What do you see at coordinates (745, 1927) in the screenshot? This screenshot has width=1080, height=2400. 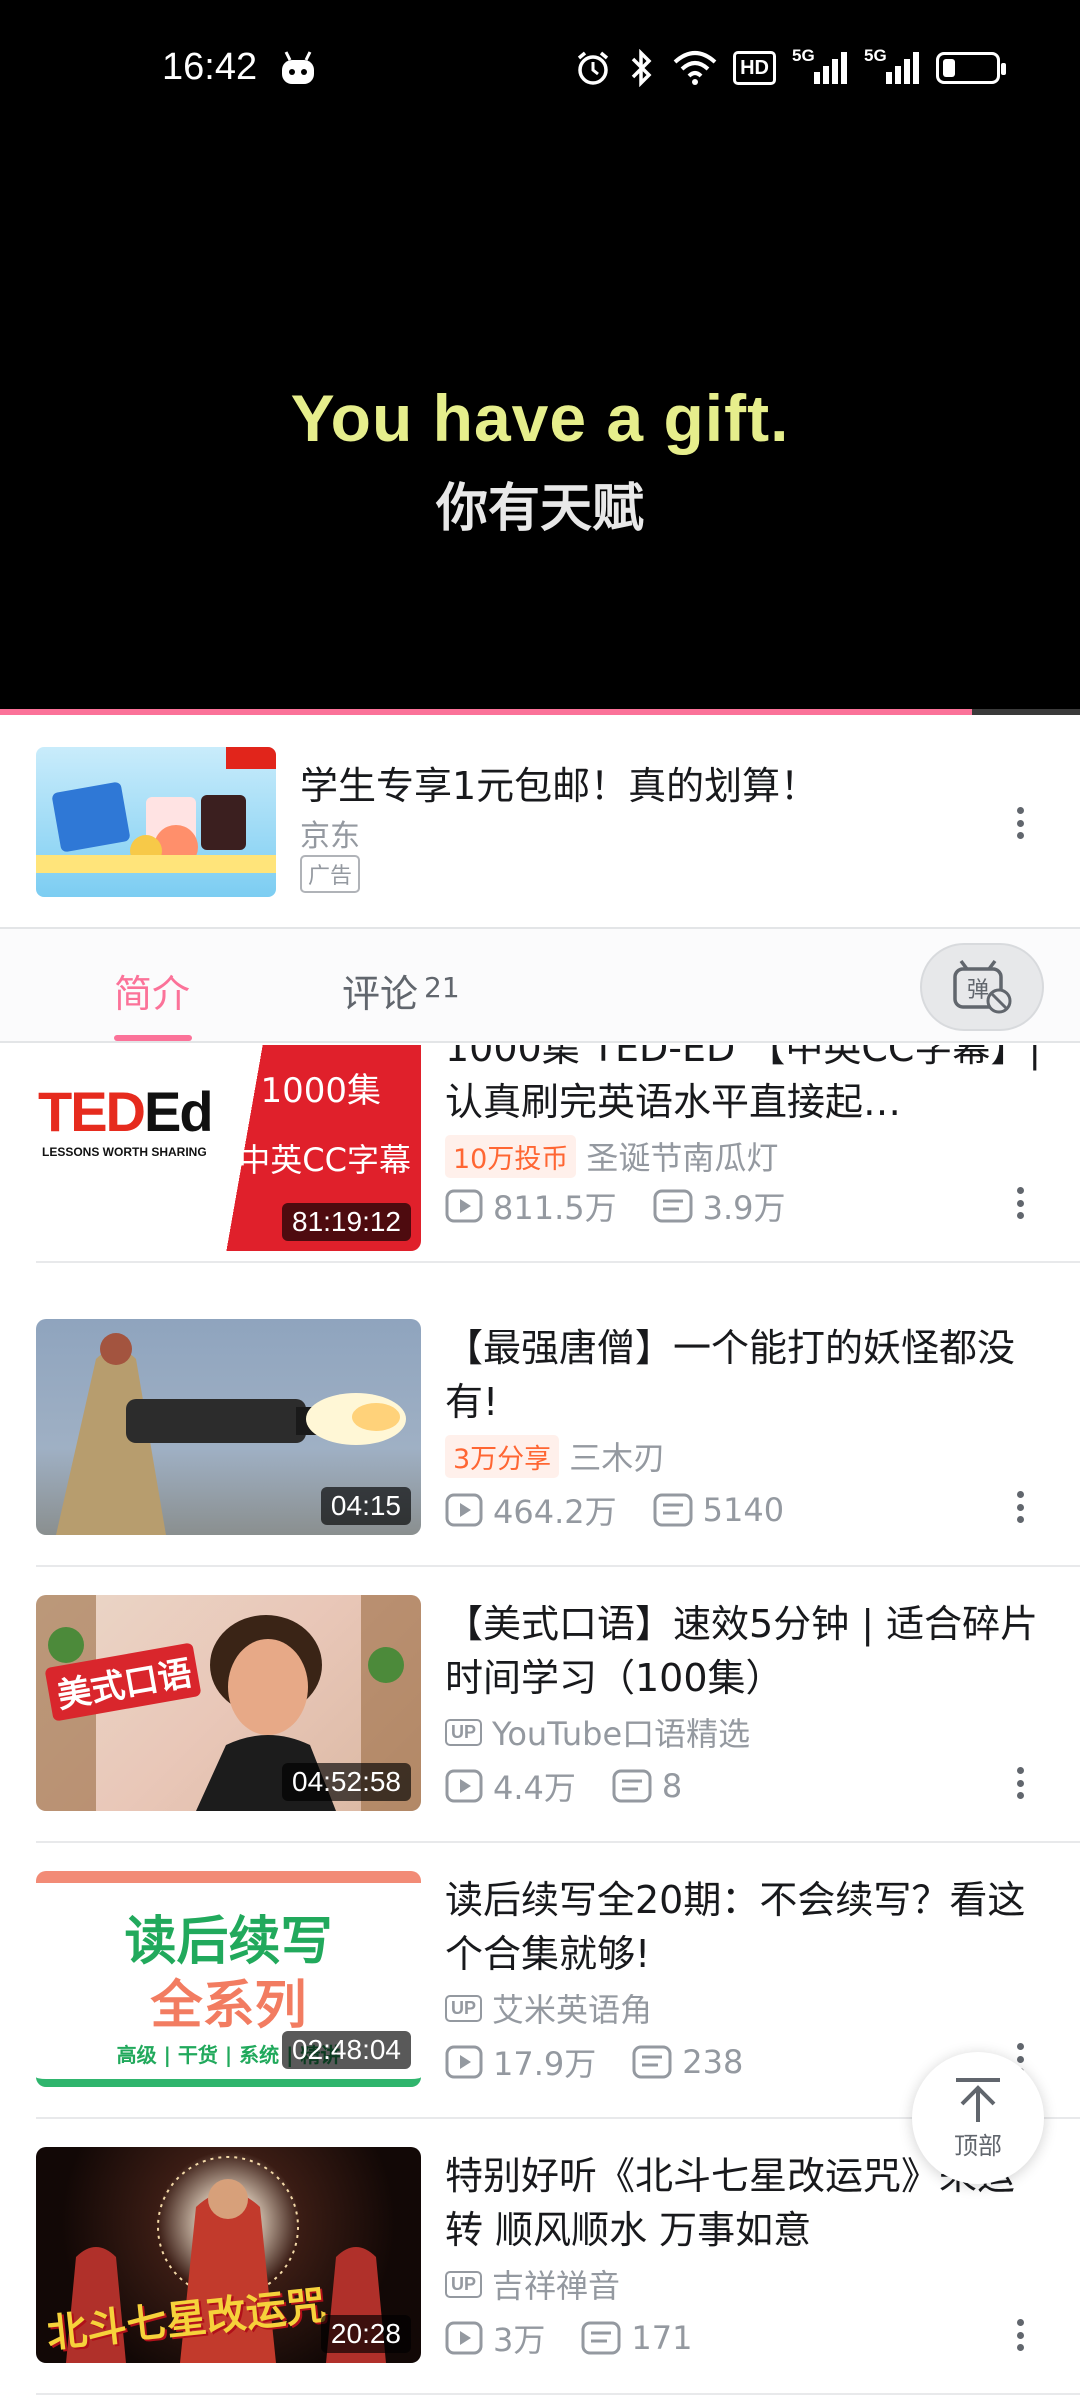 I see `video-title: 读后续写全20期：不会续写？看这个合集就够!` at bounding box center [745, 1927].